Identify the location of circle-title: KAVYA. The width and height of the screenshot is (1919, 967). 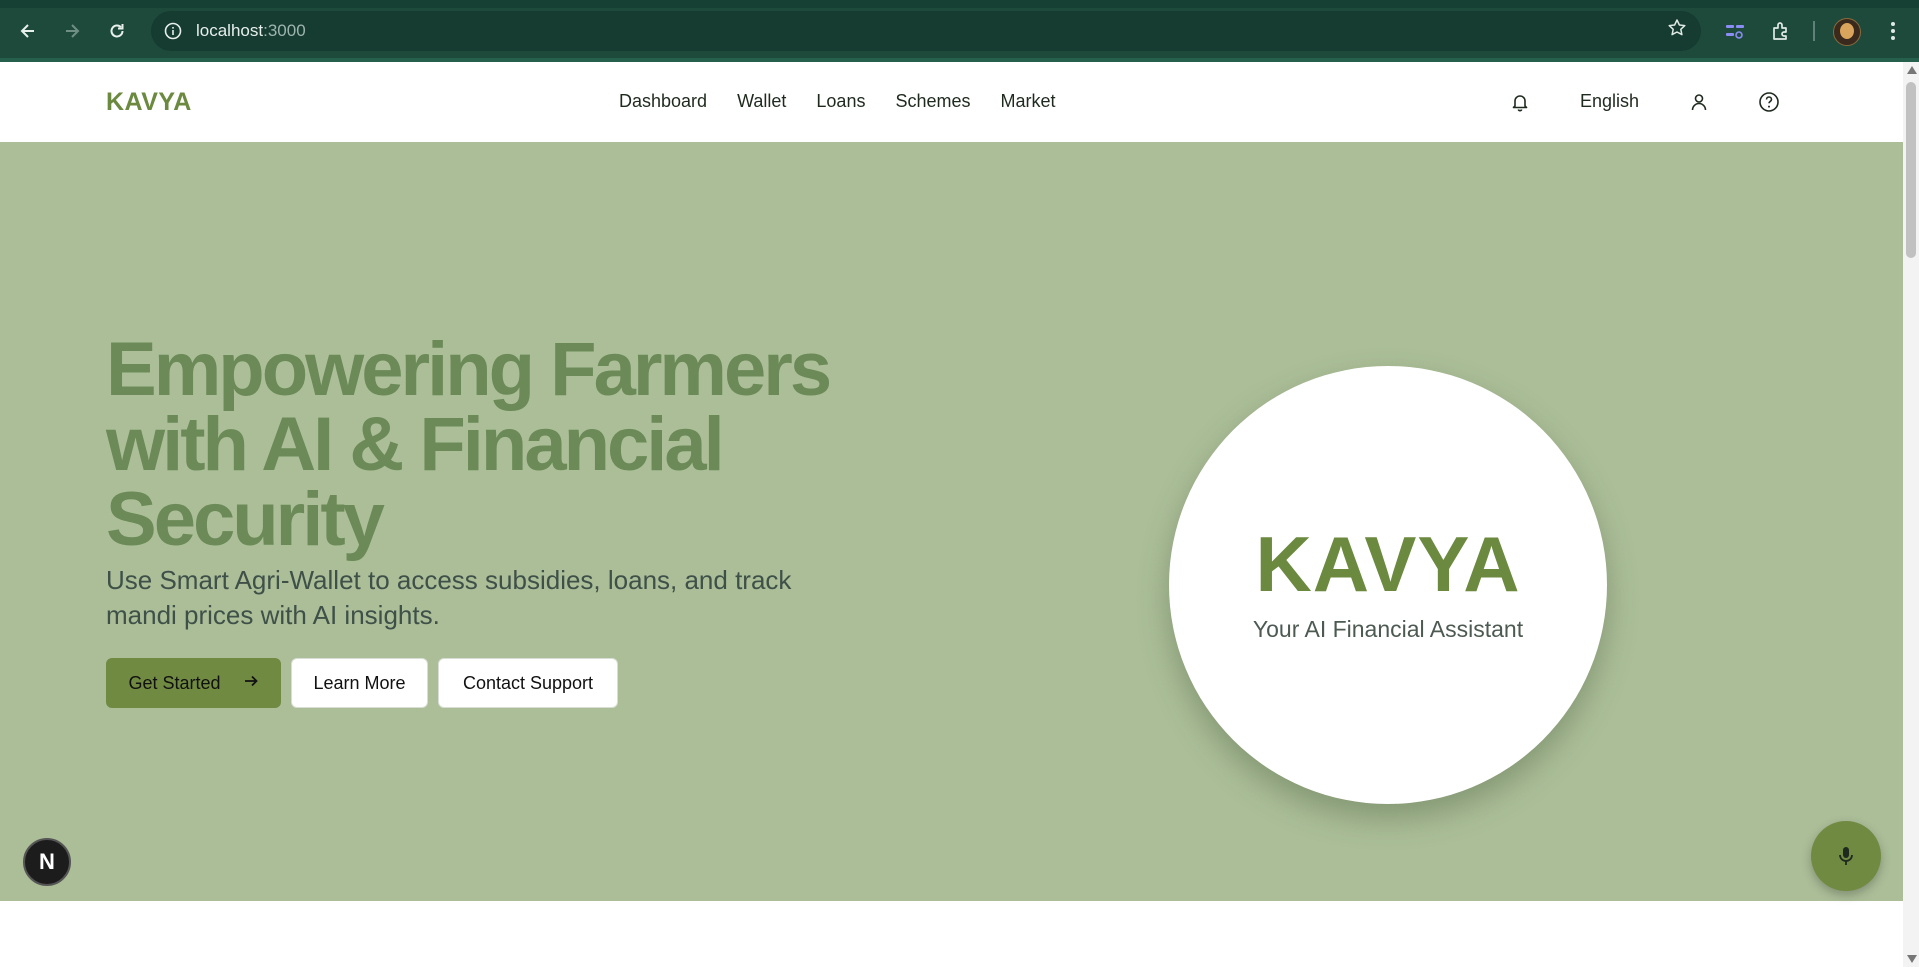
(1388, 564).